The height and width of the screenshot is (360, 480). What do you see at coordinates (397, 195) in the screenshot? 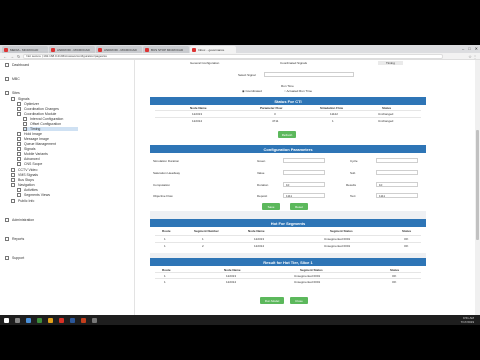
I see `text-input: 1111` at bounding box center [397, 195].